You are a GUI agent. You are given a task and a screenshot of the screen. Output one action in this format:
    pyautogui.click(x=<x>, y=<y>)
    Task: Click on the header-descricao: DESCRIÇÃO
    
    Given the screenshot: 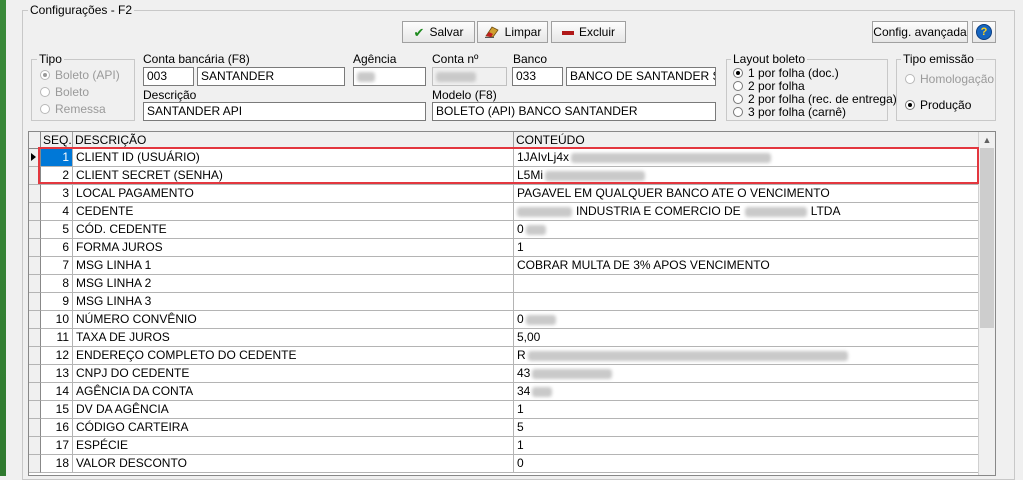 What is the action you would take?
    pyautogui.click(x=293, y=140)
    